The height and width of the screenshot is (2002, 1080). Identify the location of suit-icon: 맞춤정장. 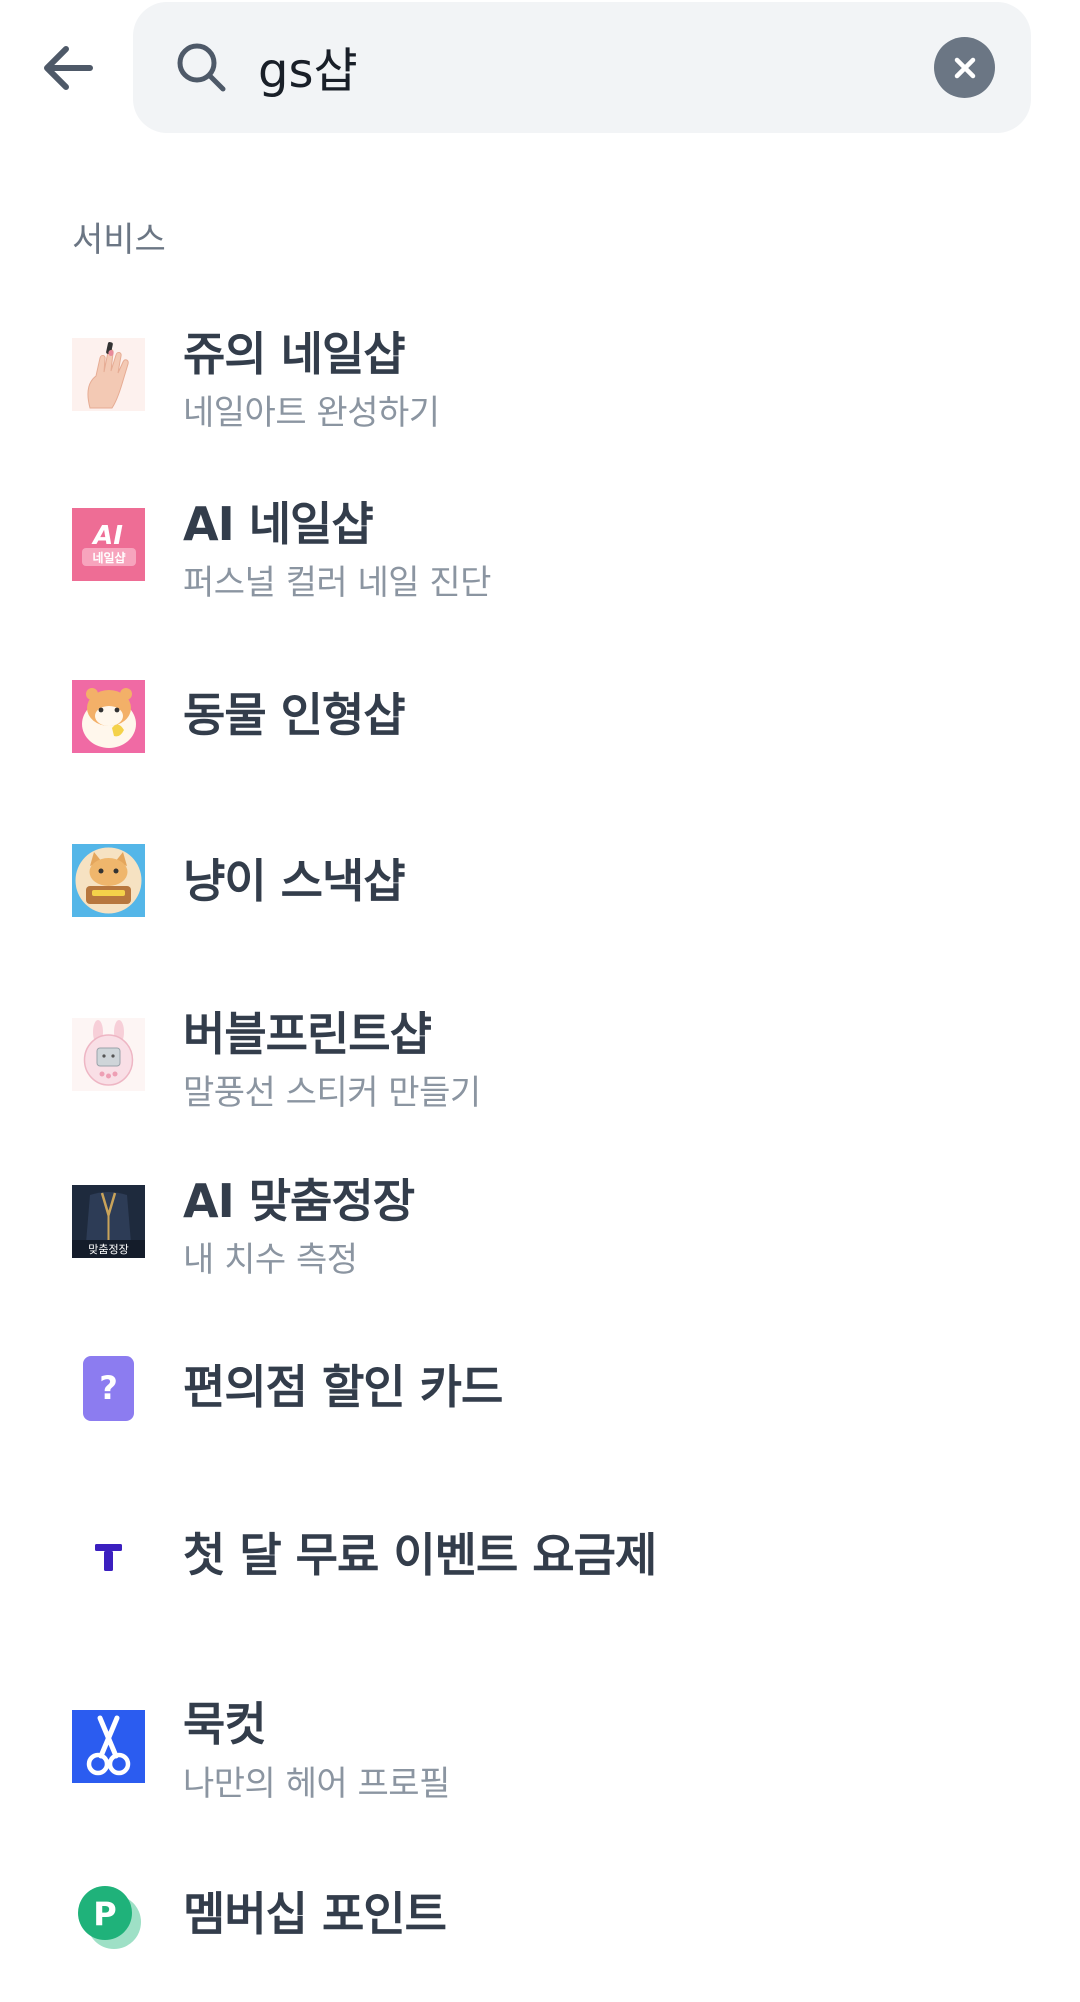
(108, 1221).